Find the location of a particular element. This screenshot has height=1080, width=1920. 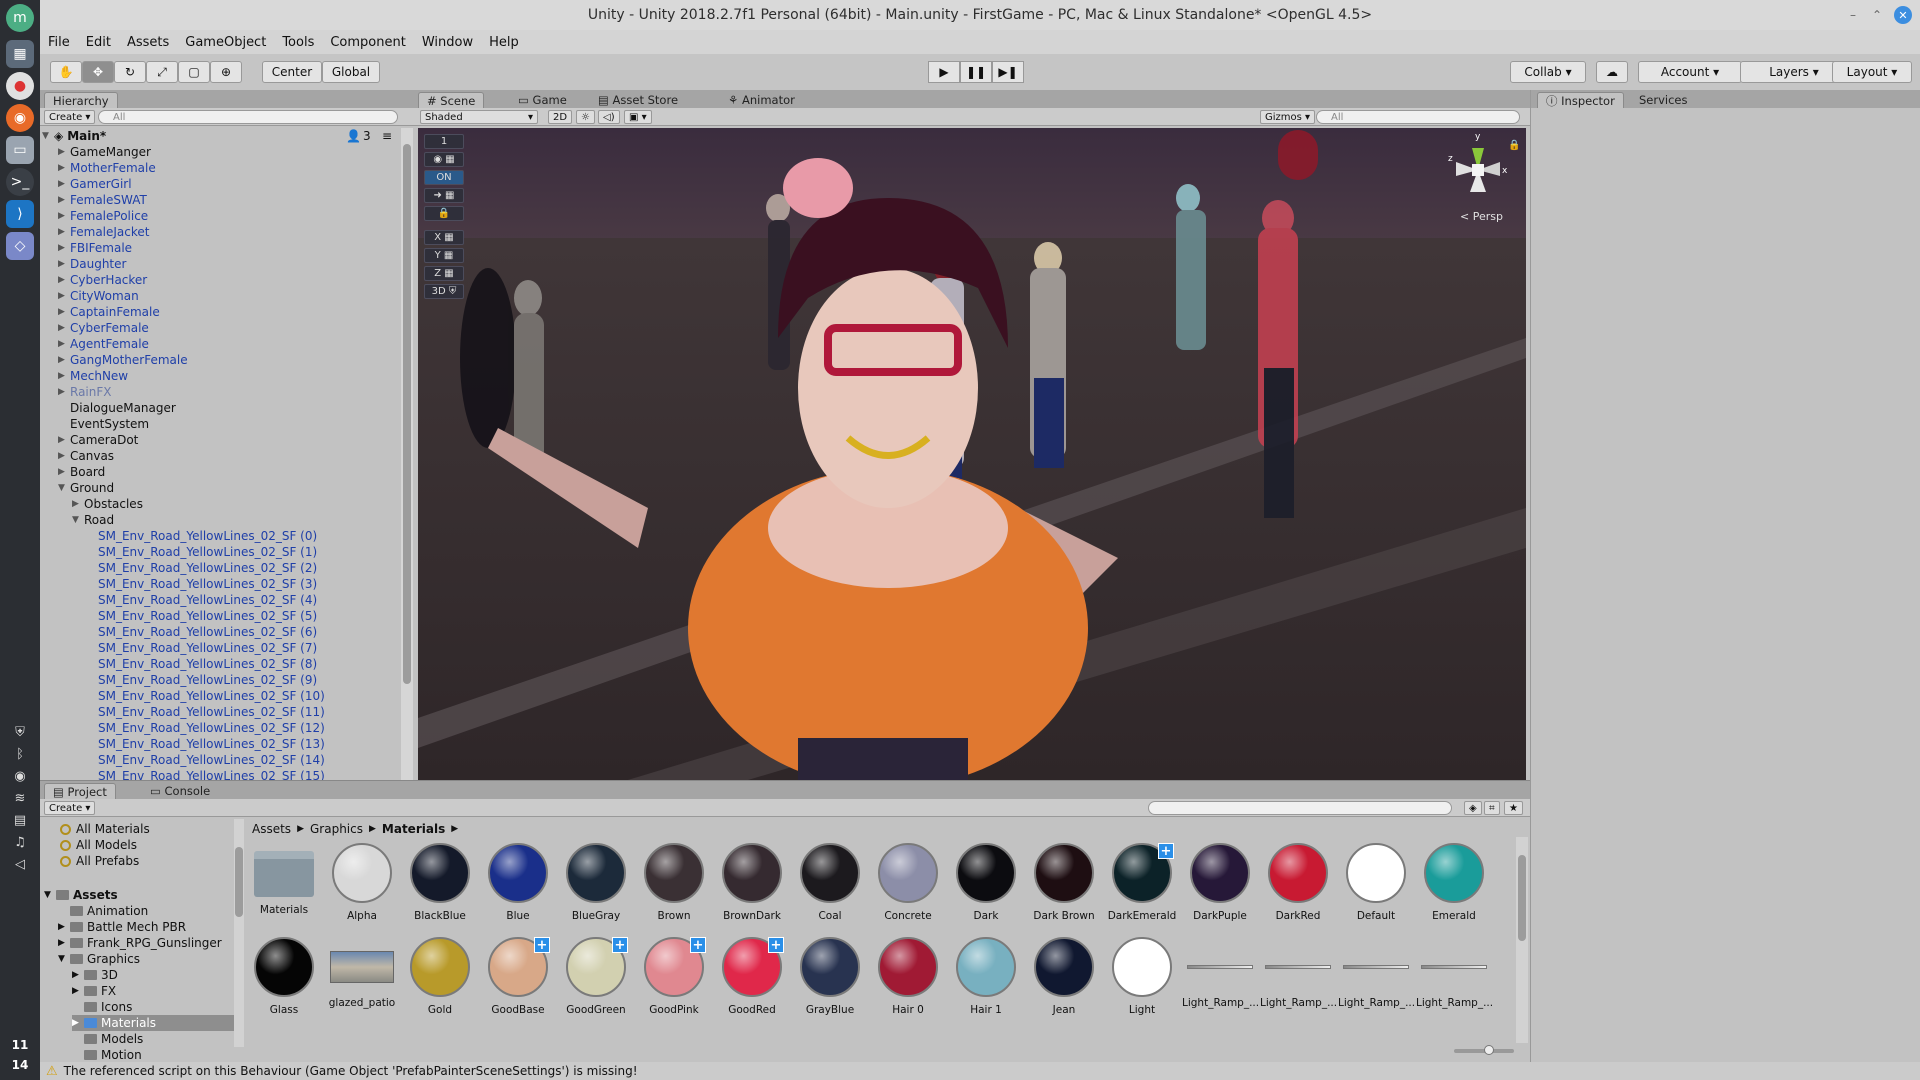

hierarchy-item: SM_Env_Road_YellowLines_02_SF (3) is located at coordinates (201, 584).